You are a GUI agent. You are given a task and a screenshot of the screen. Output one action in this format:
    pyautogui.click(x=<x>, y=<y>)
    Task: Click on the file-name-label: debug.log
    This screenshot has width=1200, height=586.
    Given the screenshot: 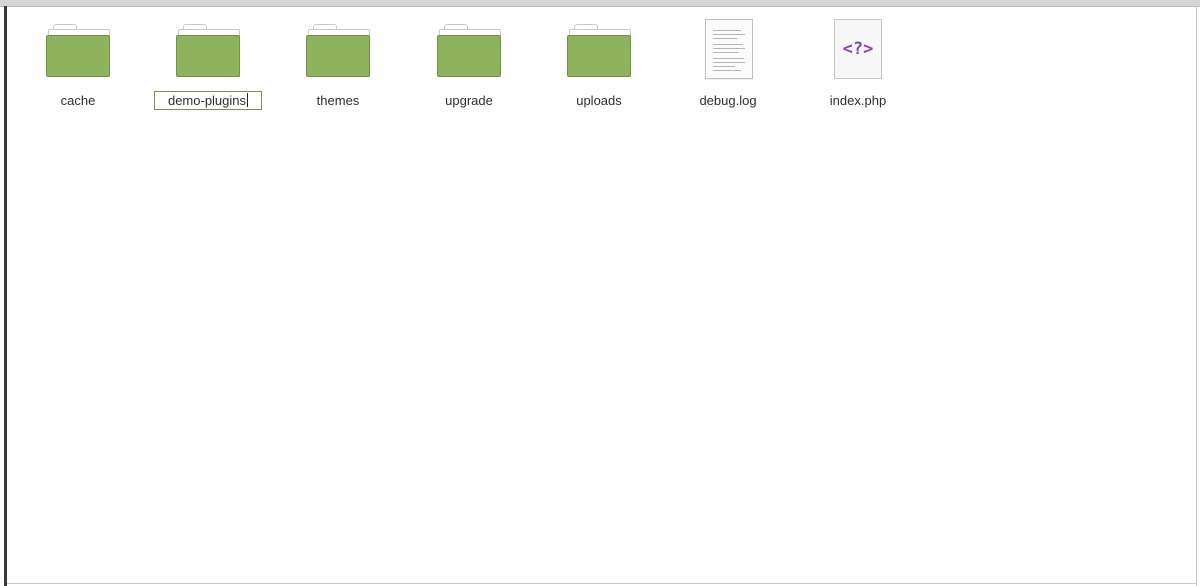 What is the action you would take?
    pyautogui.click(x=728, y=100)
    